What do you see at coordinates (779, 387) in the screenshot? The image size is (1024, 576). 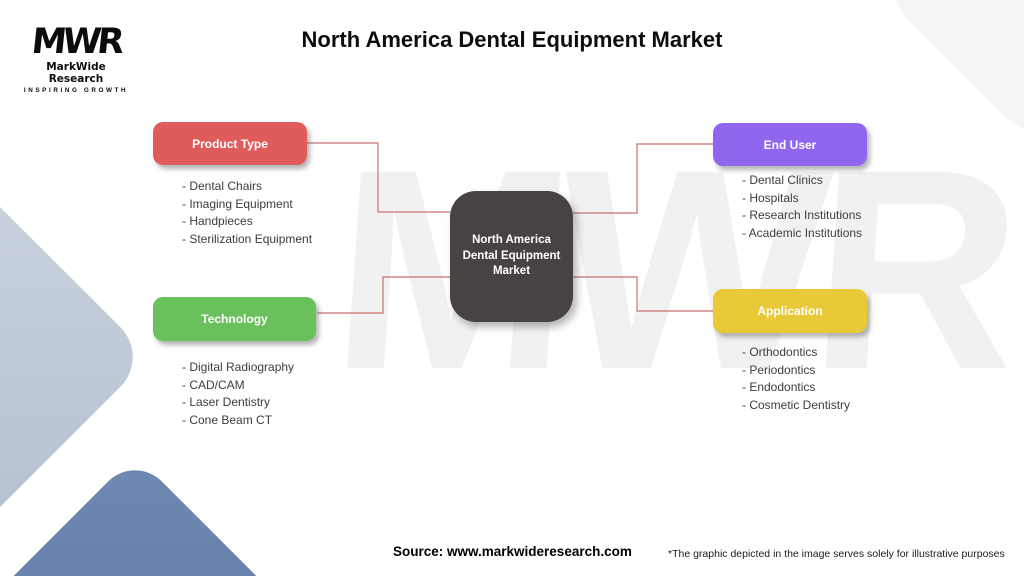 I see `list-item: - Endodontics` at bounding box center [779, 387].